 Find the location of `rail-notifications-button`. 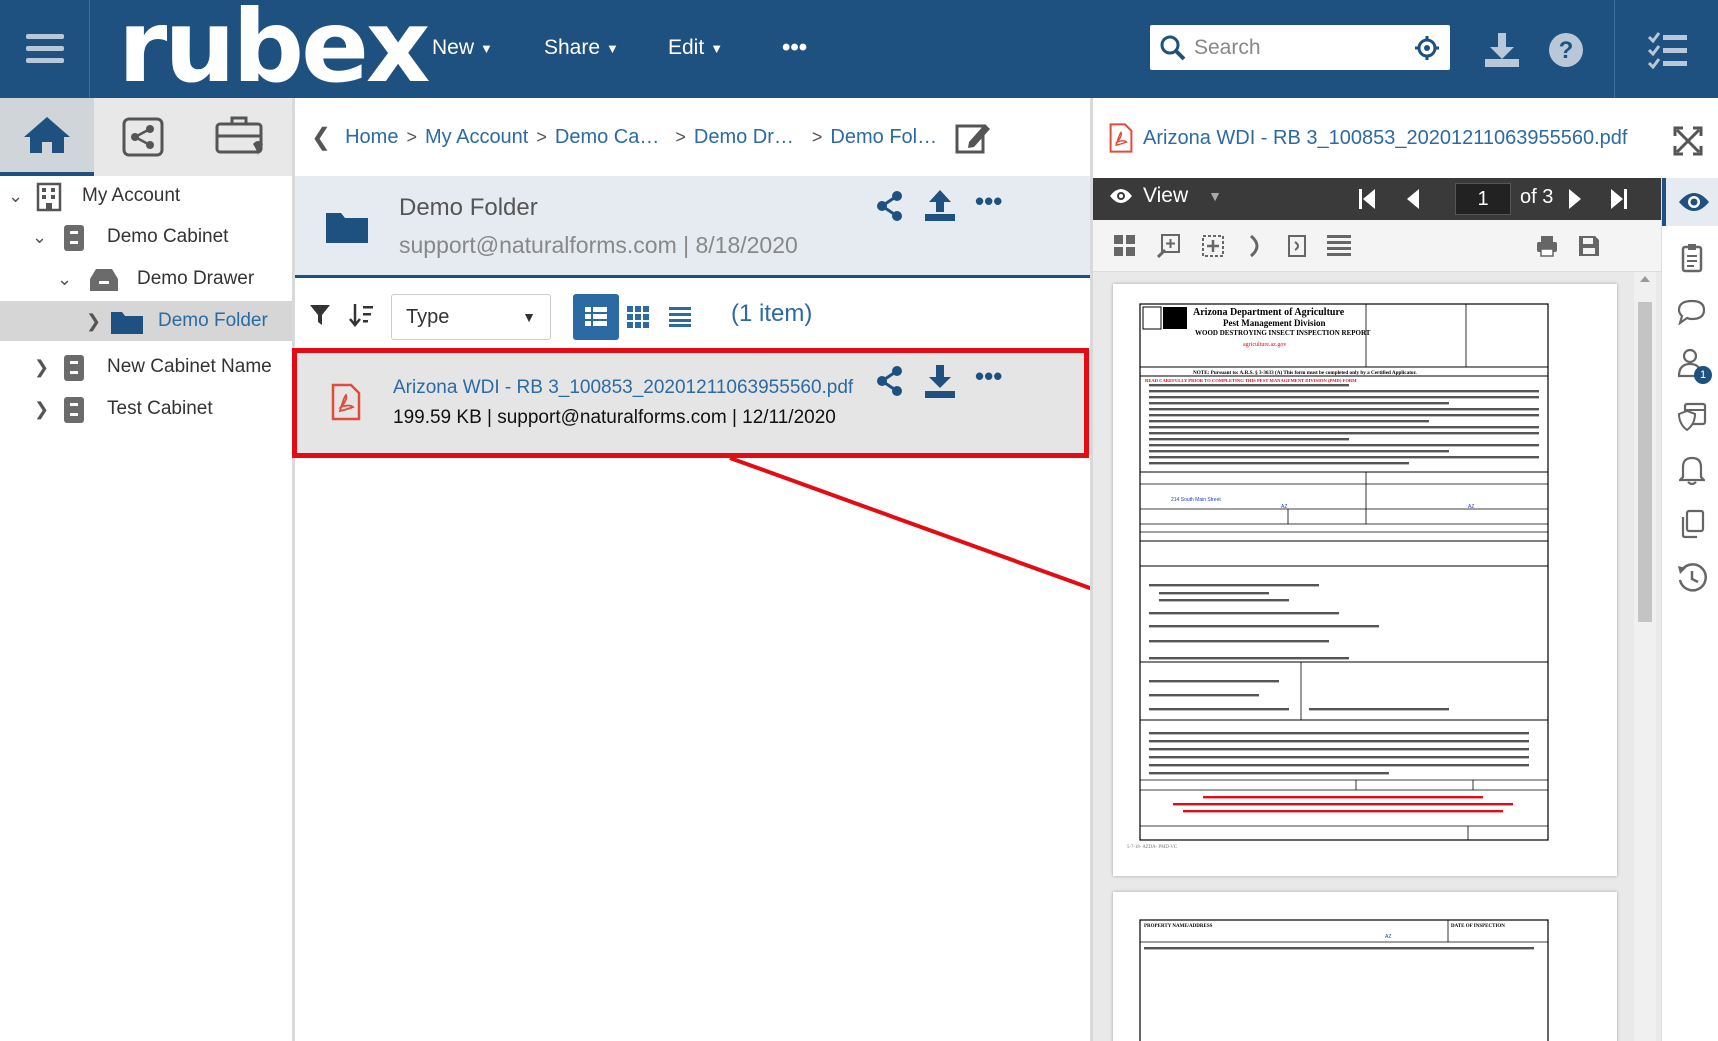

rail-notifications-button is located at coordinates (1690, 470).